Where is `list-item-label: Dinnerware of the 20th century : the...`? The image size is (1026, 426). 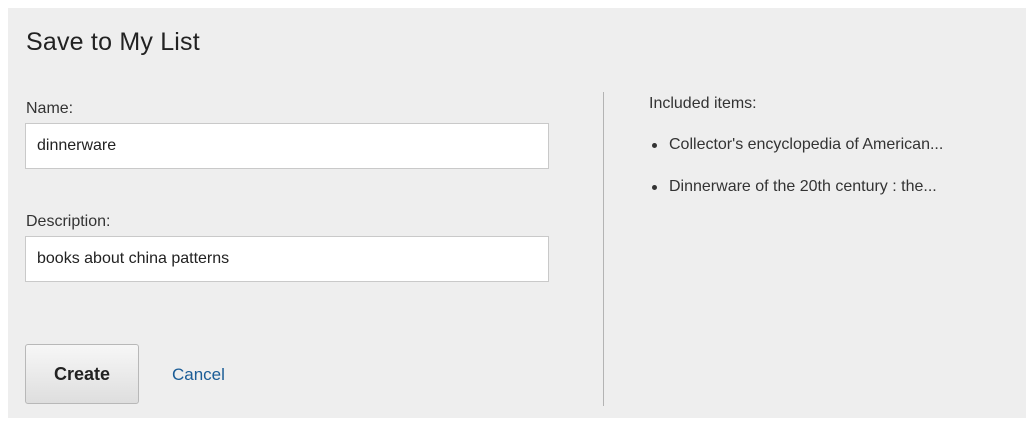
list-item-label: Dinnerware of the 20th century : the... is located at coordinates (803, 186).